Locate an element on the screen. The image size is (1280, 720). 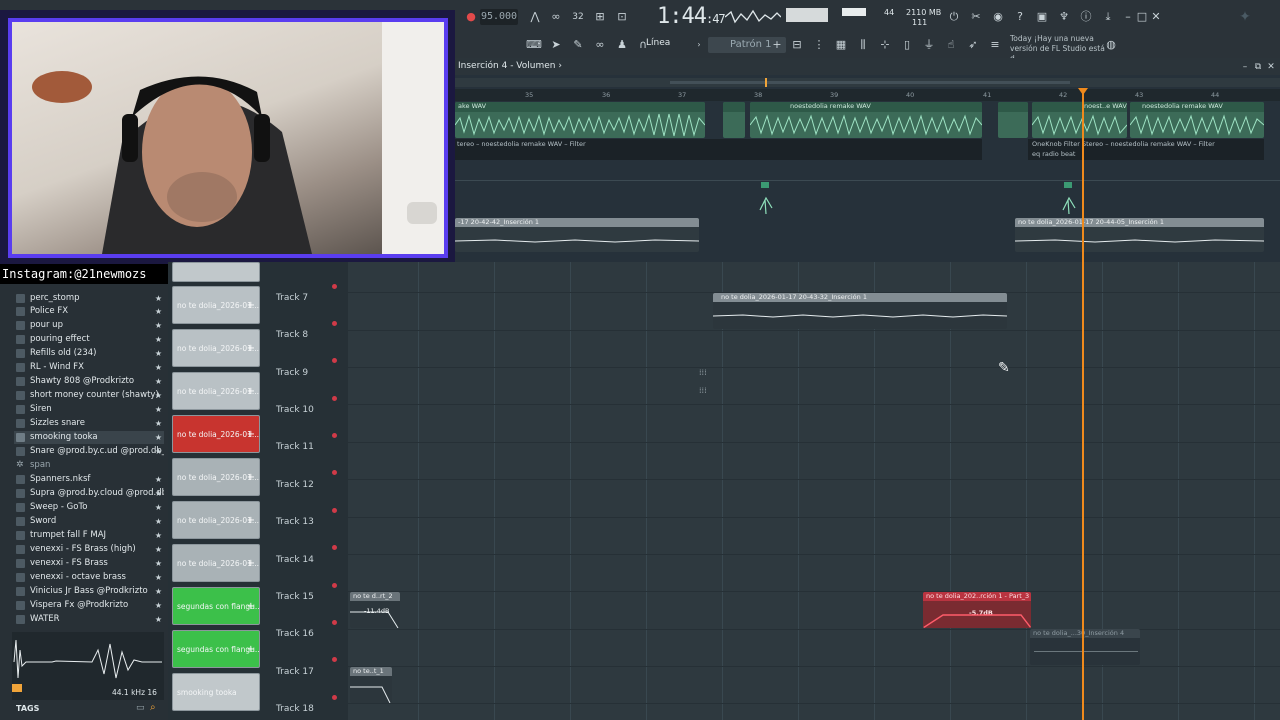
info-icon: ⓘ is located at coordinates (1086, 17).